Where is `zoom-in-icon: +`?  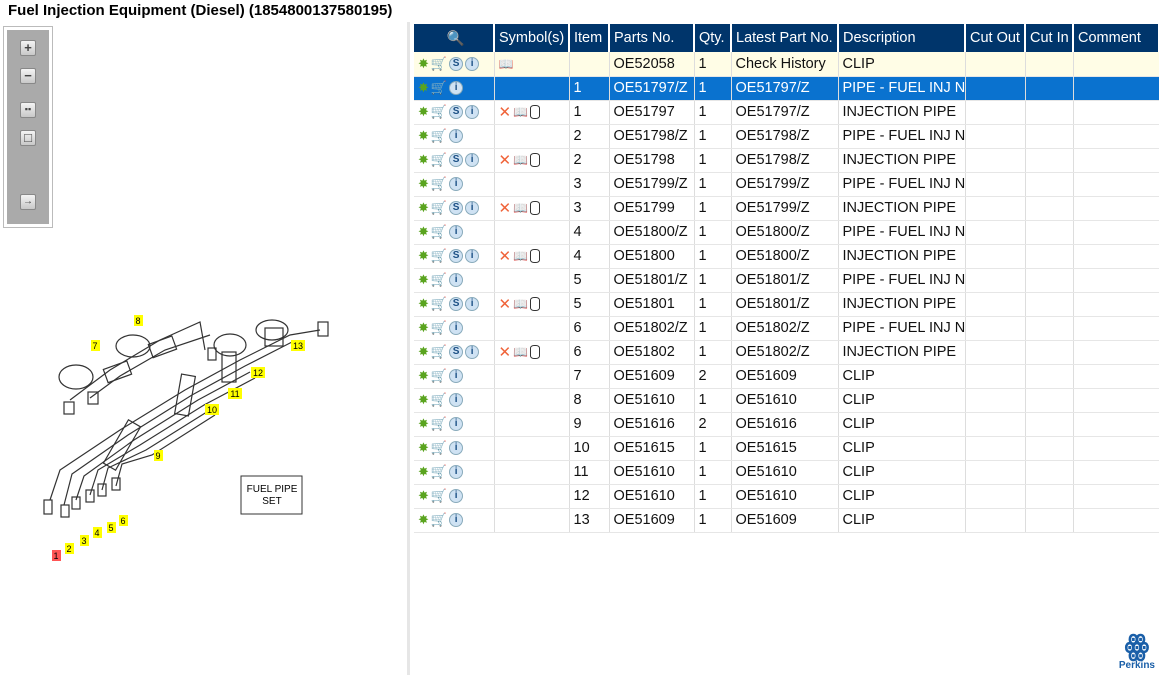
zoom-in-icon: + is located at coordinates (28, 48).